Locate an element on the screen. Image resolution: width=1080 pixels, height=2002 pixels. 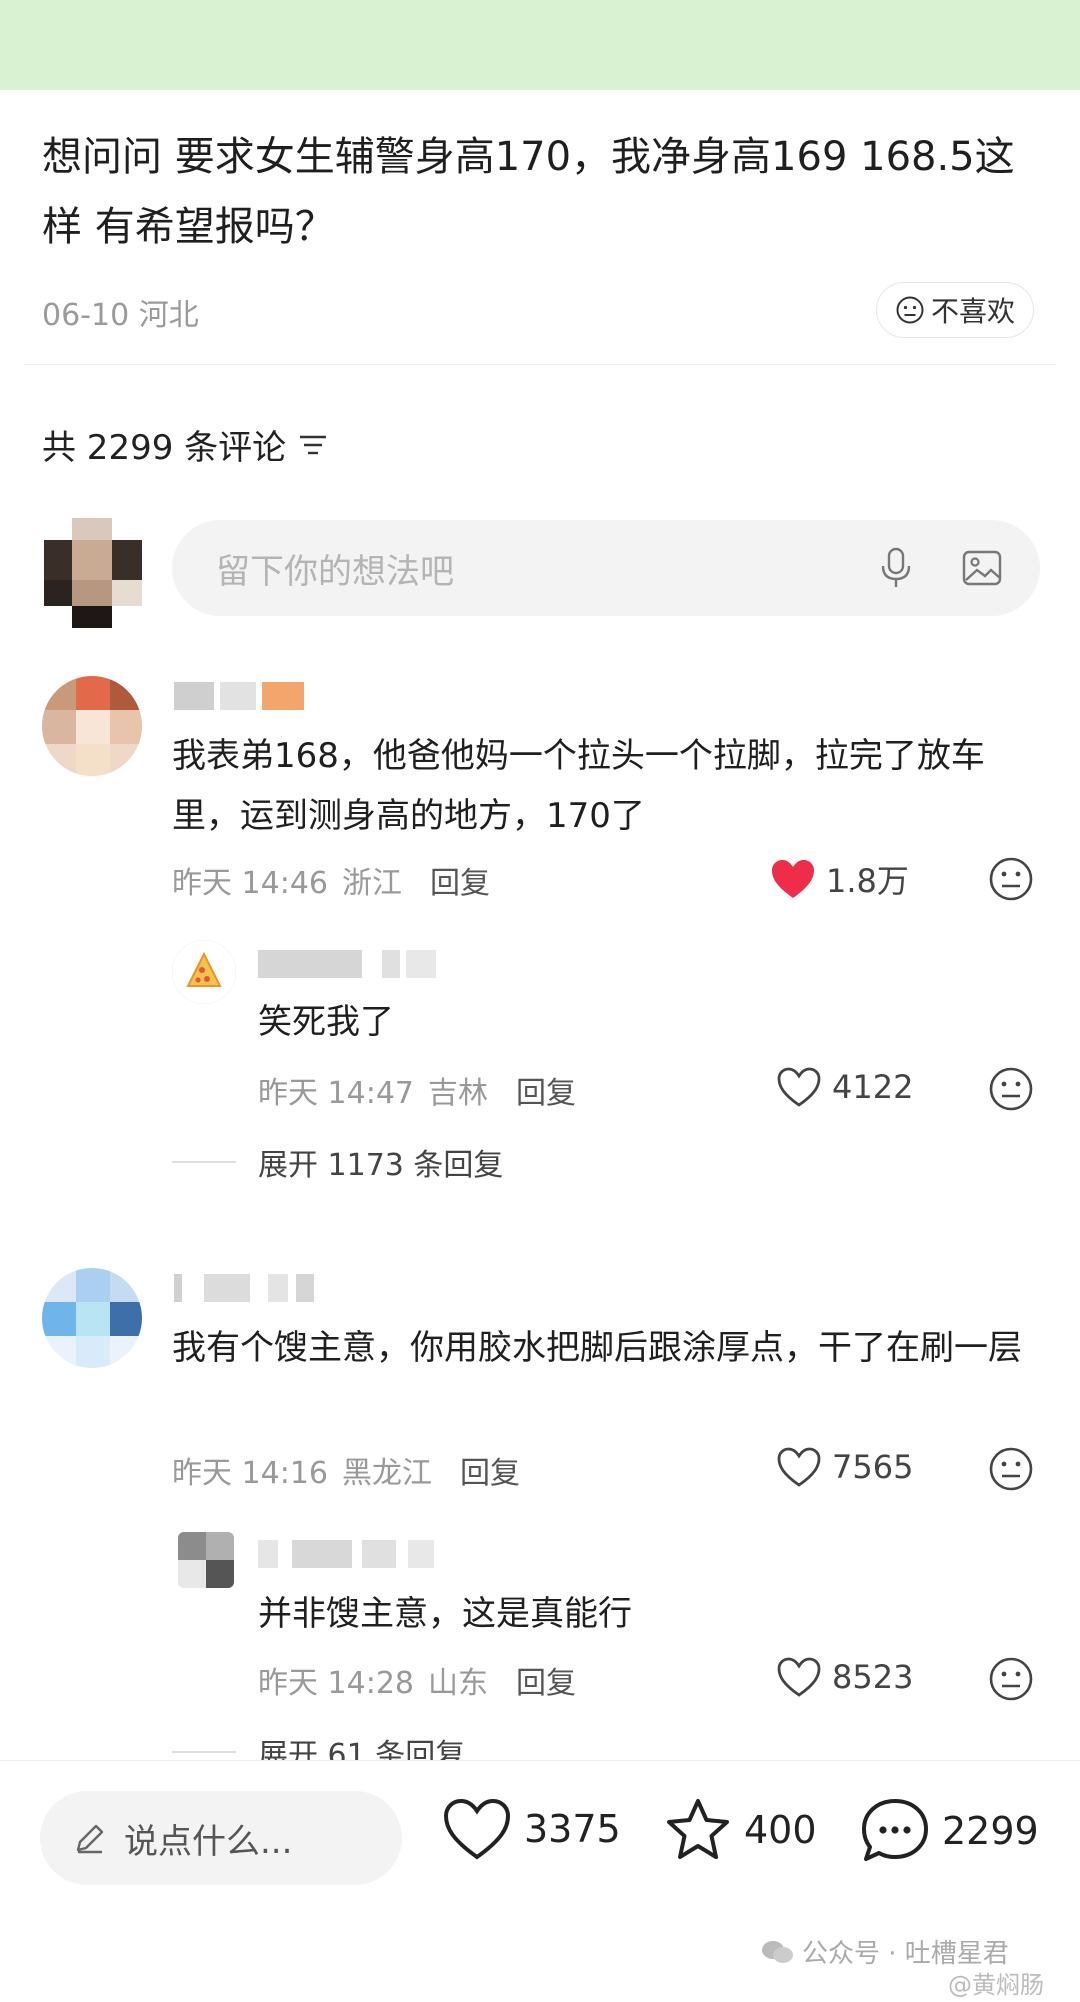
pizza-avatar is located at coordinates (204, 972).